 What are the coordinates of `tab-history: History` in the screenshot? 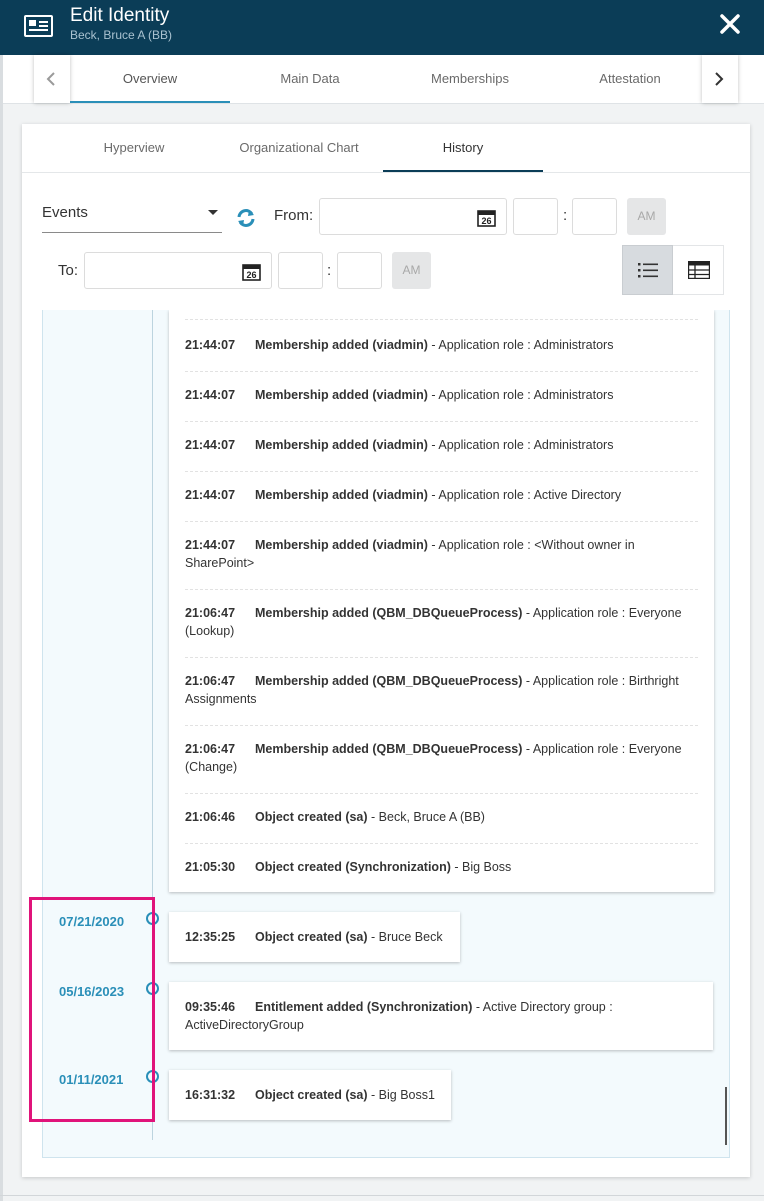 It's located at (463, 148).